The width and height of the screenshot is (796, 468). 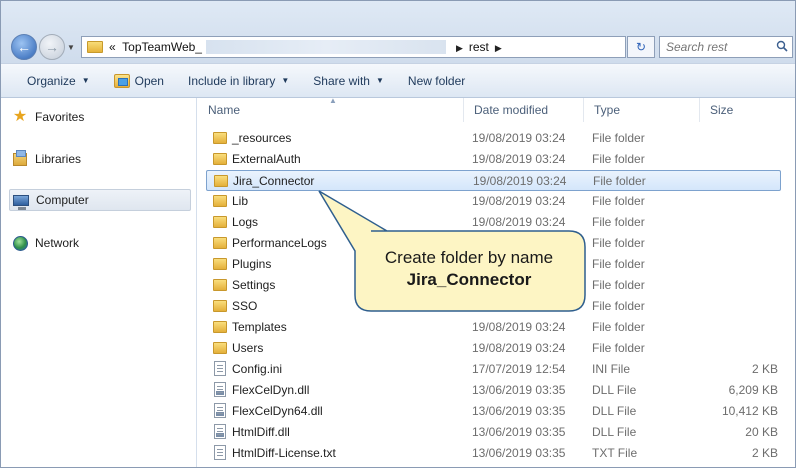 I want to click on folder-row: Lib 19/08/2019 03:24 File folder, so click(x=493, y=201).